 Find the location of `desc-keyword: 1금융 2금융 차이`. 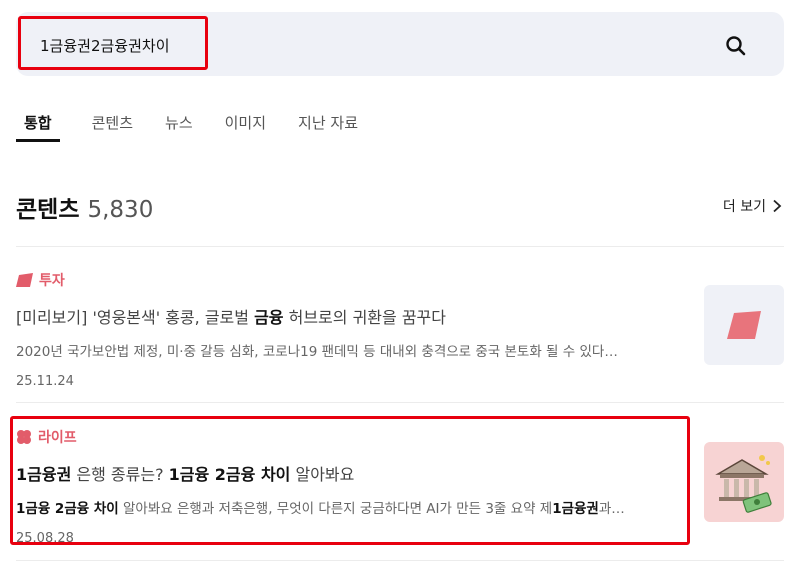

desc-keyword: 1금융 2금융 차이 is located at coordinates (67, 509).